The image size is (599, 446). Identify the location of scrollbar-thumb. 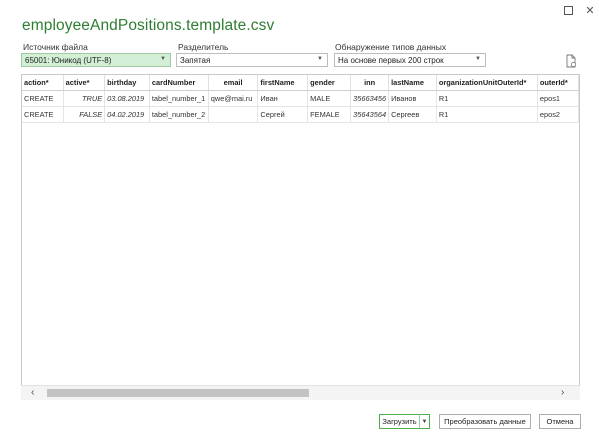
(178, 393).